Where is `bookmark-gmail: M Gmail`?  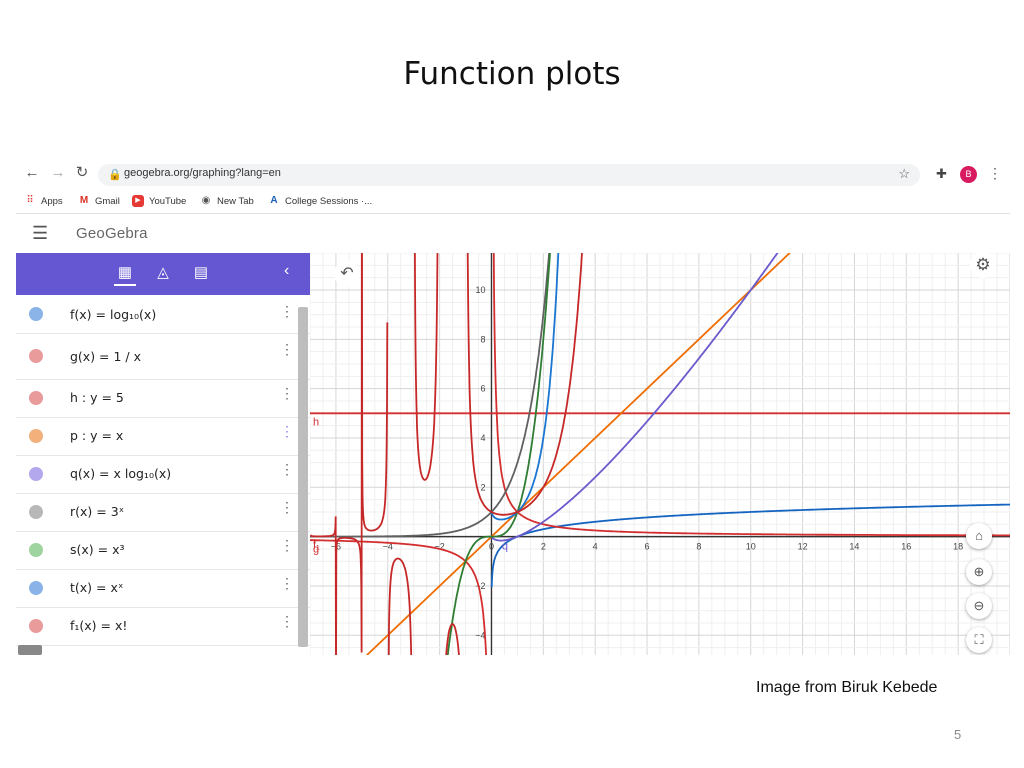
bookmark-gmail: M Gmail is located at coordinates (99, 201).